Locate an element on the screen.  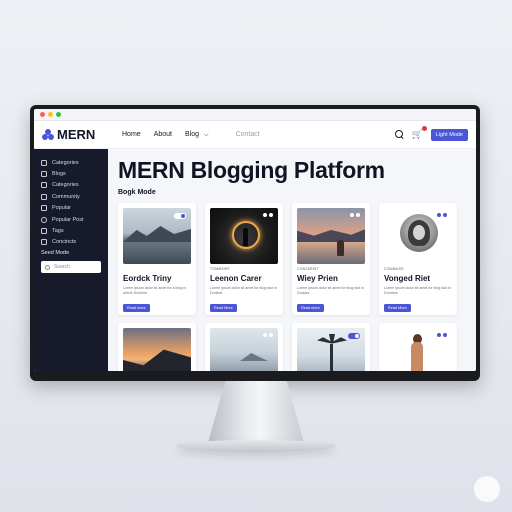
nav-link-blog: Blog ⌵ is located at coordinates (197, 135).